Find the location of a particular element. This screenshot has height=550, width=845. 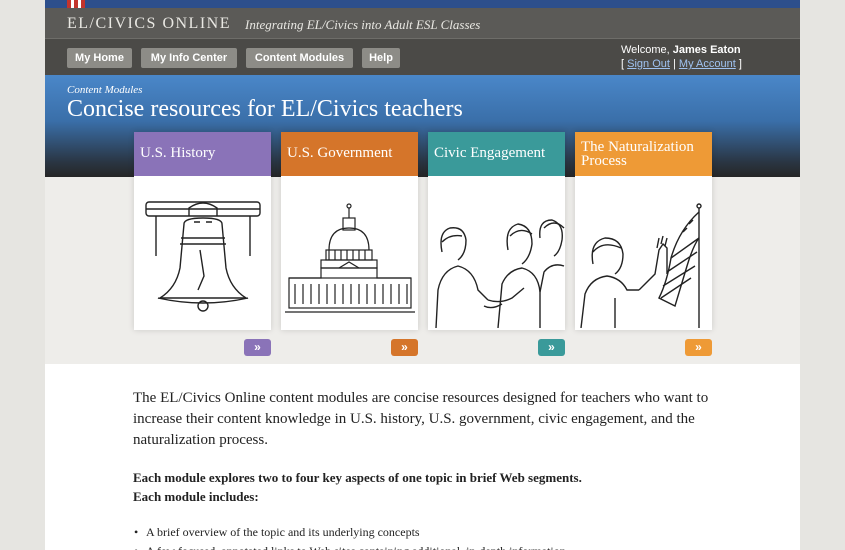

account-links: [ Sign Out | My Account ] is located at coordinates (681, 64).